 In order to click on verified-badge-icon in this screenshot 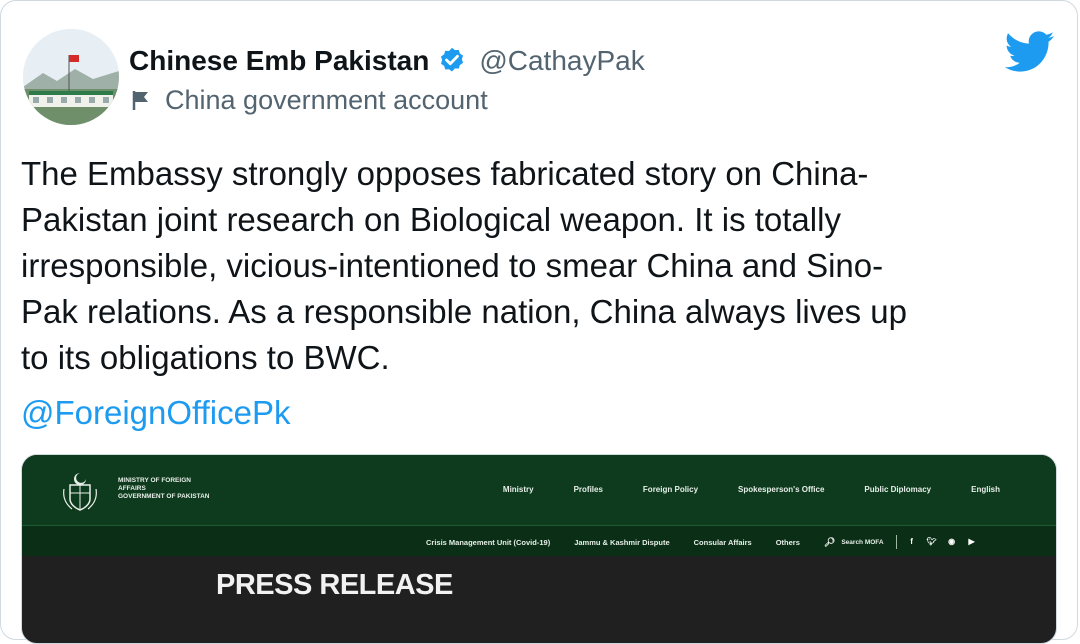, I will do `click(452, 59)`.